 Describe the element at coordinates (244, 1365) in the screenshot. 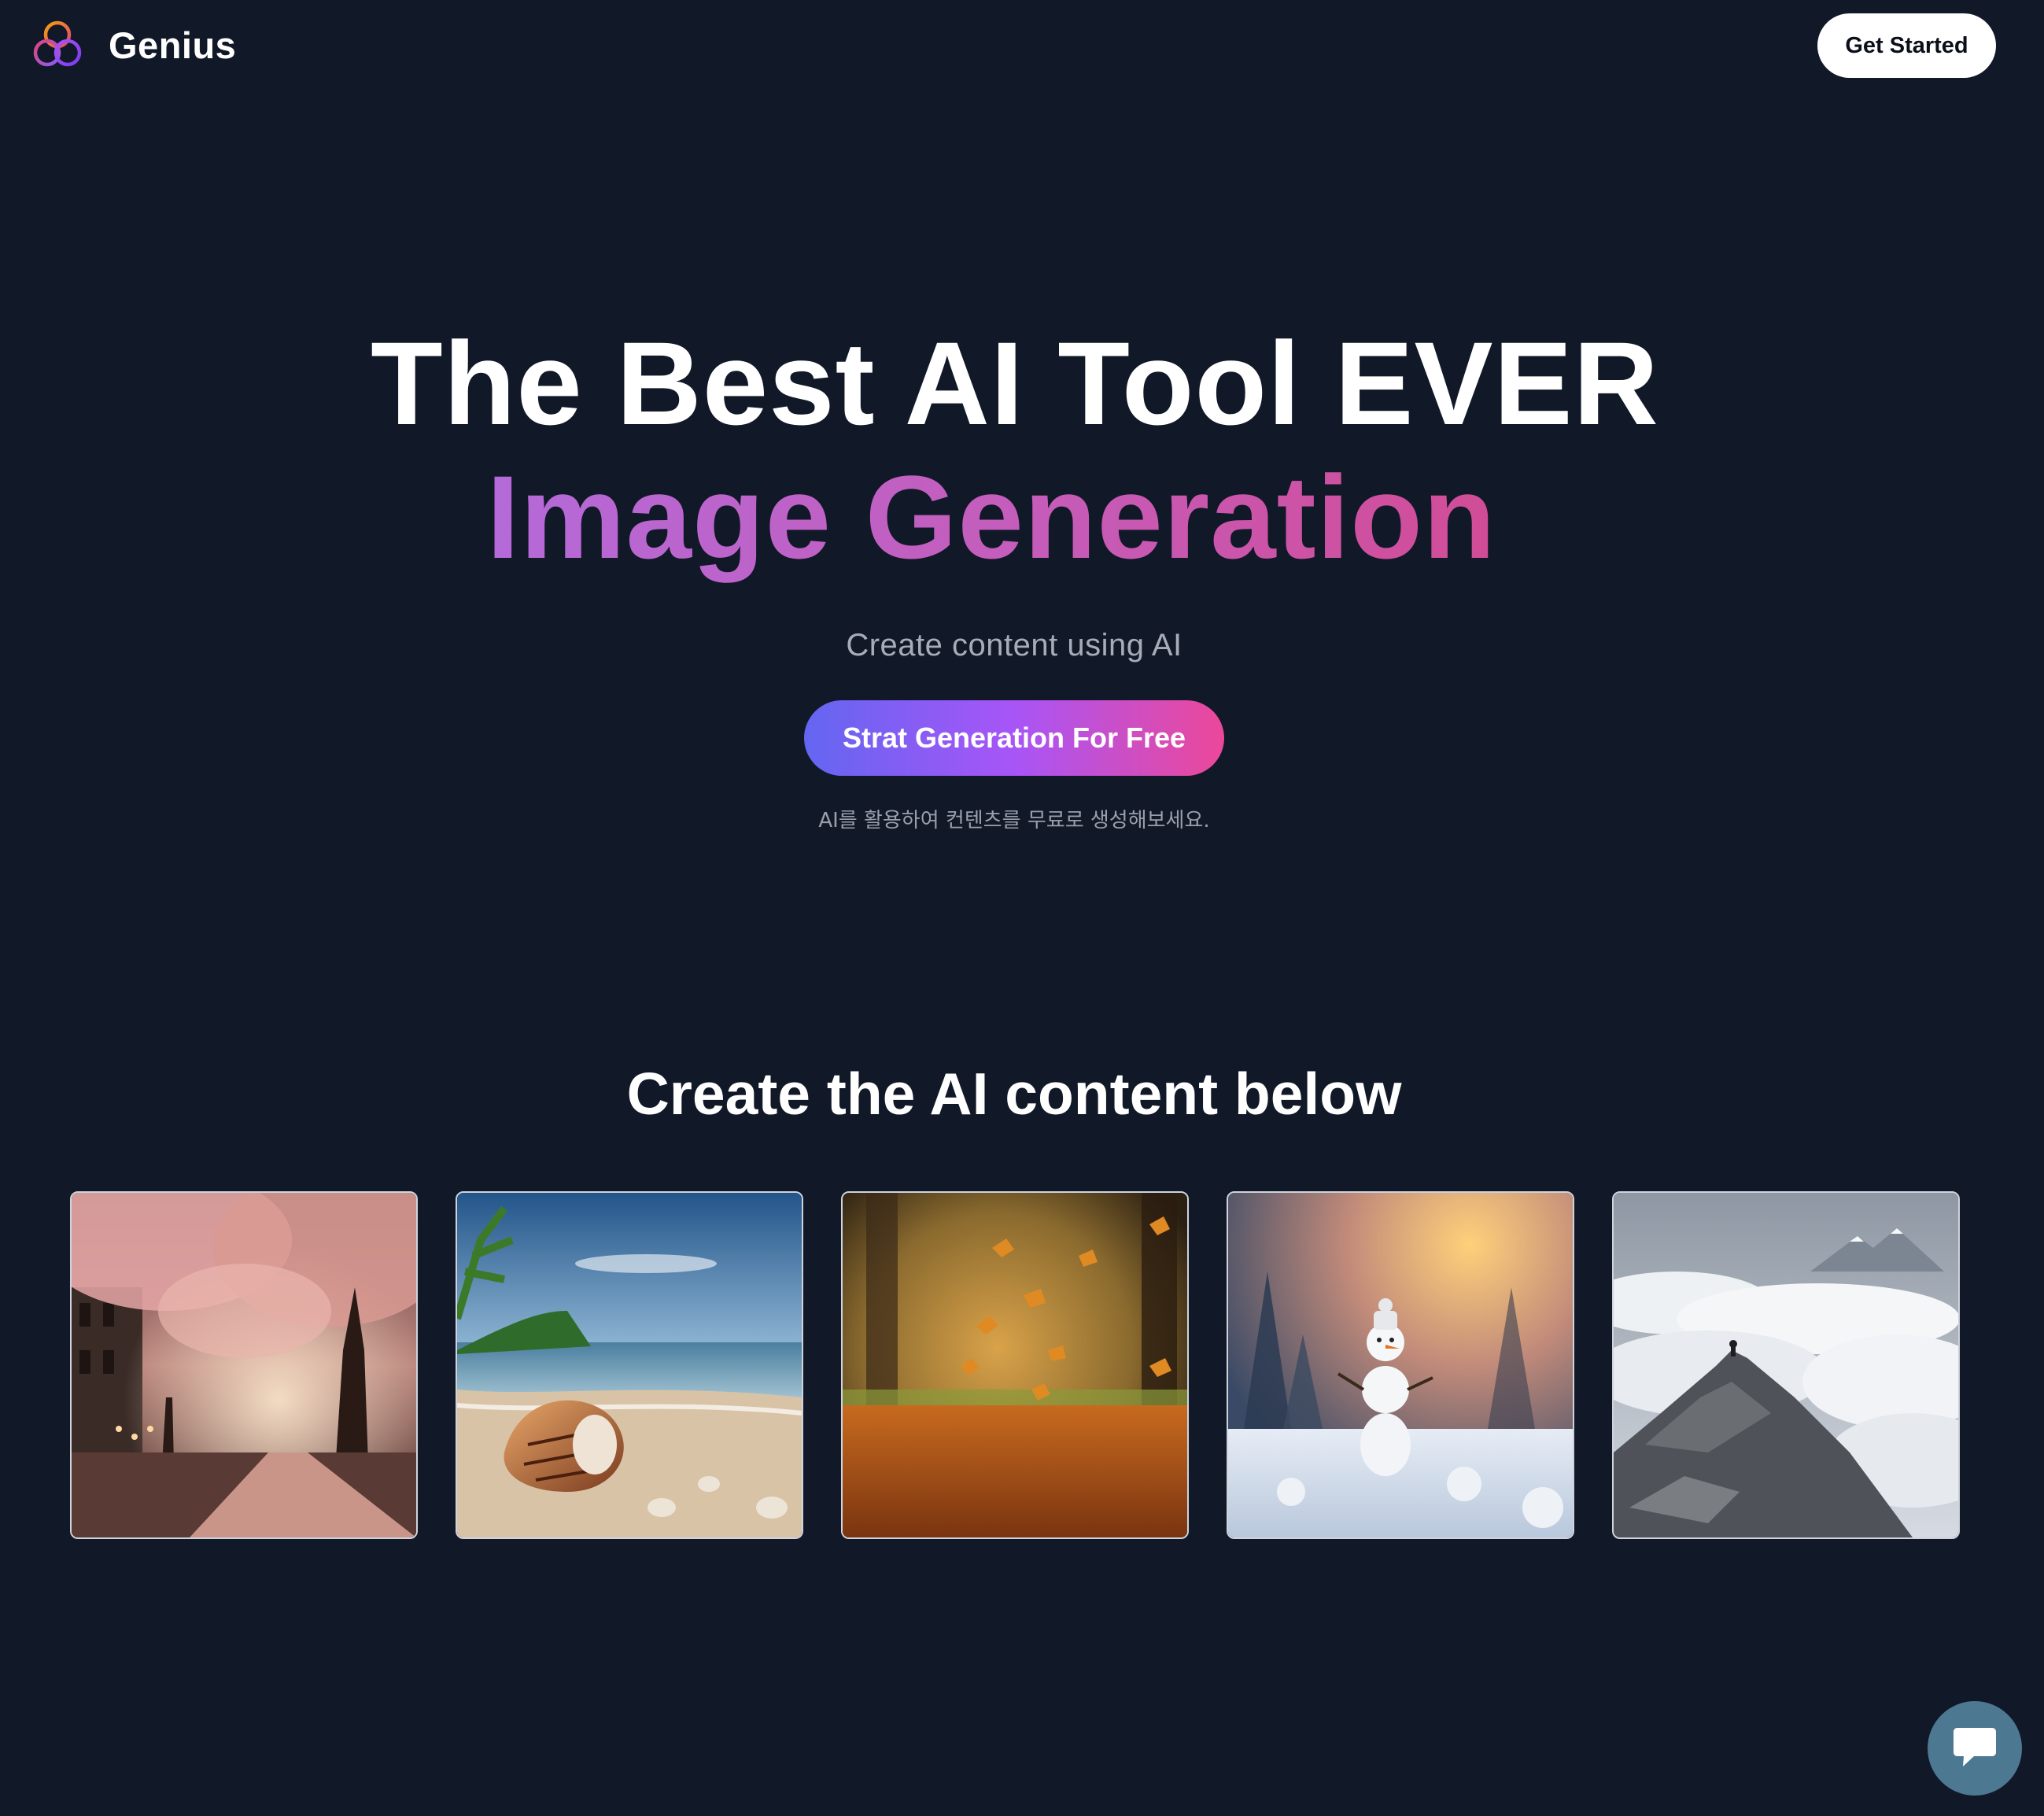

I see `cherry-blossom-street-image` at that location.